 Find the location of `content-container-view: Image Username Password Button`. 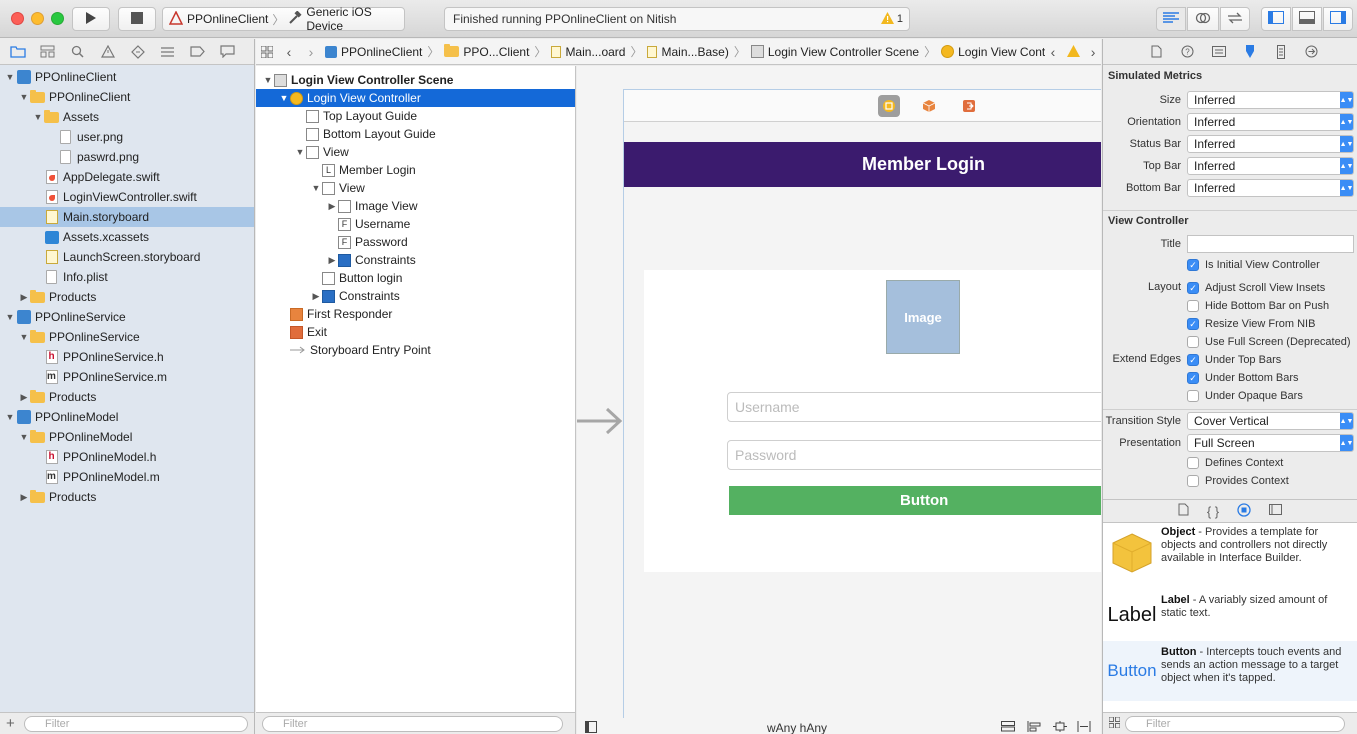

content-container-view: Image Username Password Button is located at coordinates (872, 421).